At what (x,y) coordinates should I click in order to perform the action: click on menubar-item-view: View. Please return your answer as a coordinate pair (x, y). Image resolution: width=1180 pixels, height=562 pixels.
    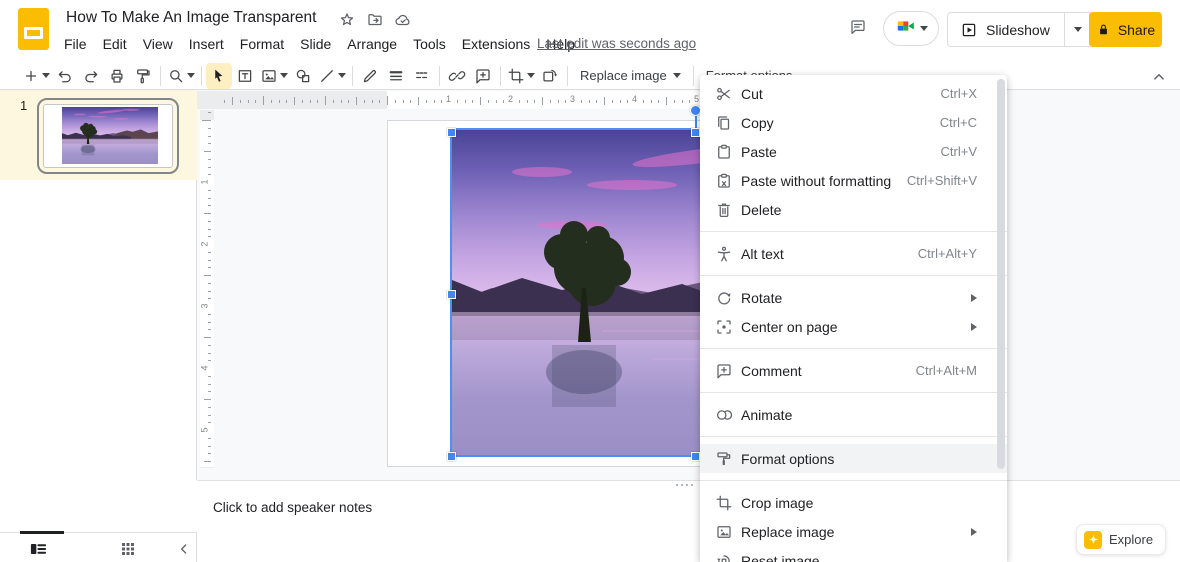
    Looking at the image, I should click on (158, 44).